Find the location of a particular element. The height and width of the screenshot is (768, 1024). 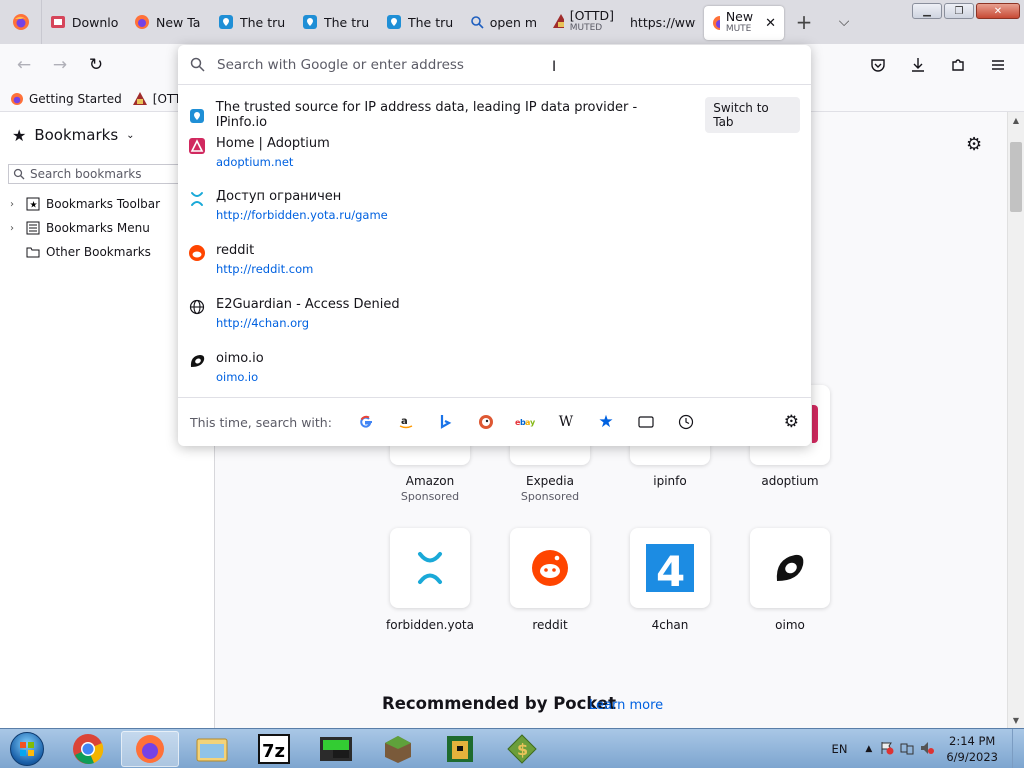

search-settings-gear-icon: ⚙ is located at coordinates (791, 422).